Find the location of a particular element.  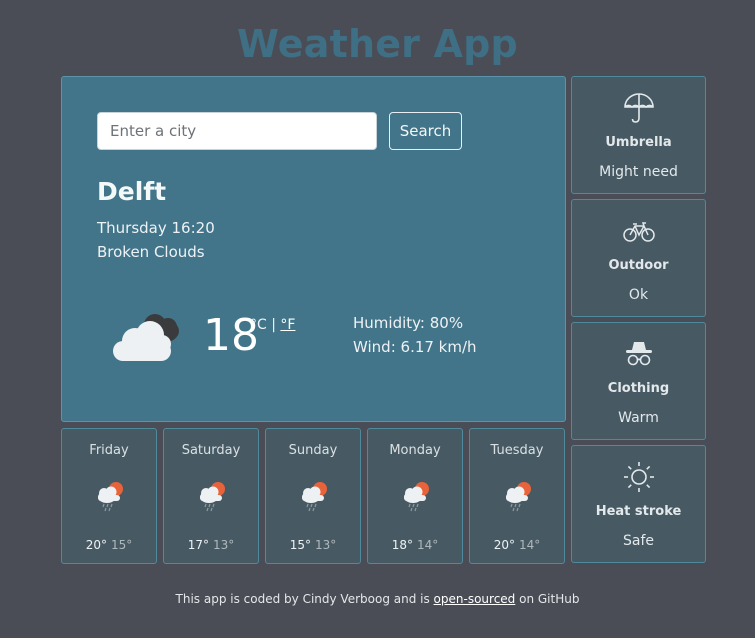

fahrenheit-link: °F is located at coordinates (287, 325).